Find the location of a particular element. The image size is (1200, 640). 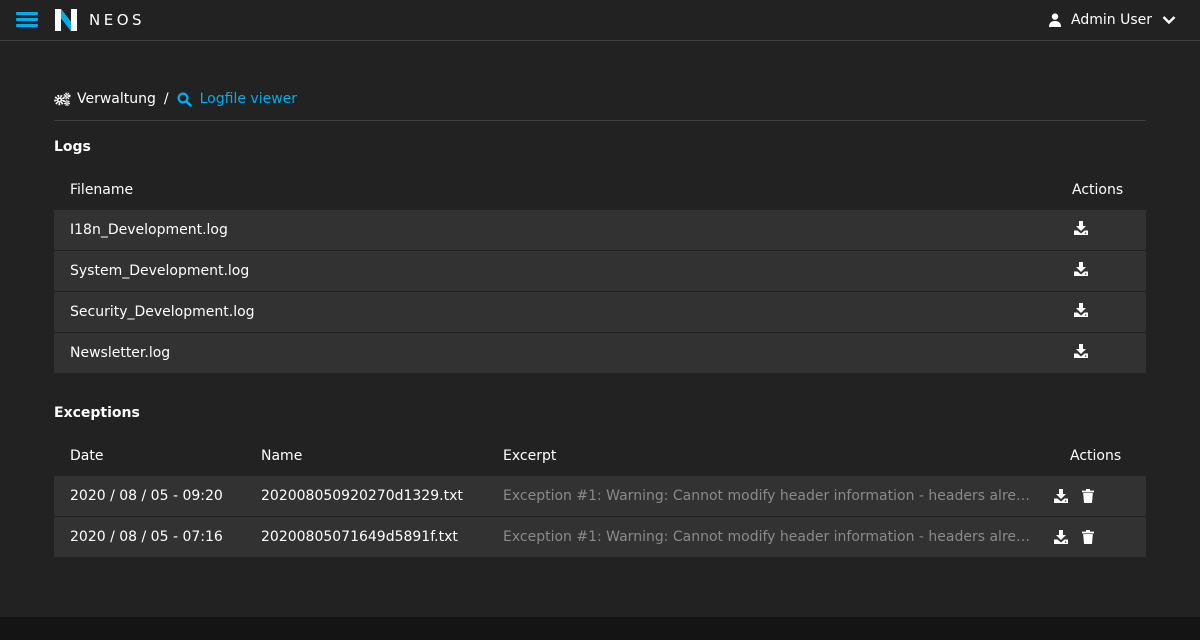

user-icon is located at coordinates (1055, 20).